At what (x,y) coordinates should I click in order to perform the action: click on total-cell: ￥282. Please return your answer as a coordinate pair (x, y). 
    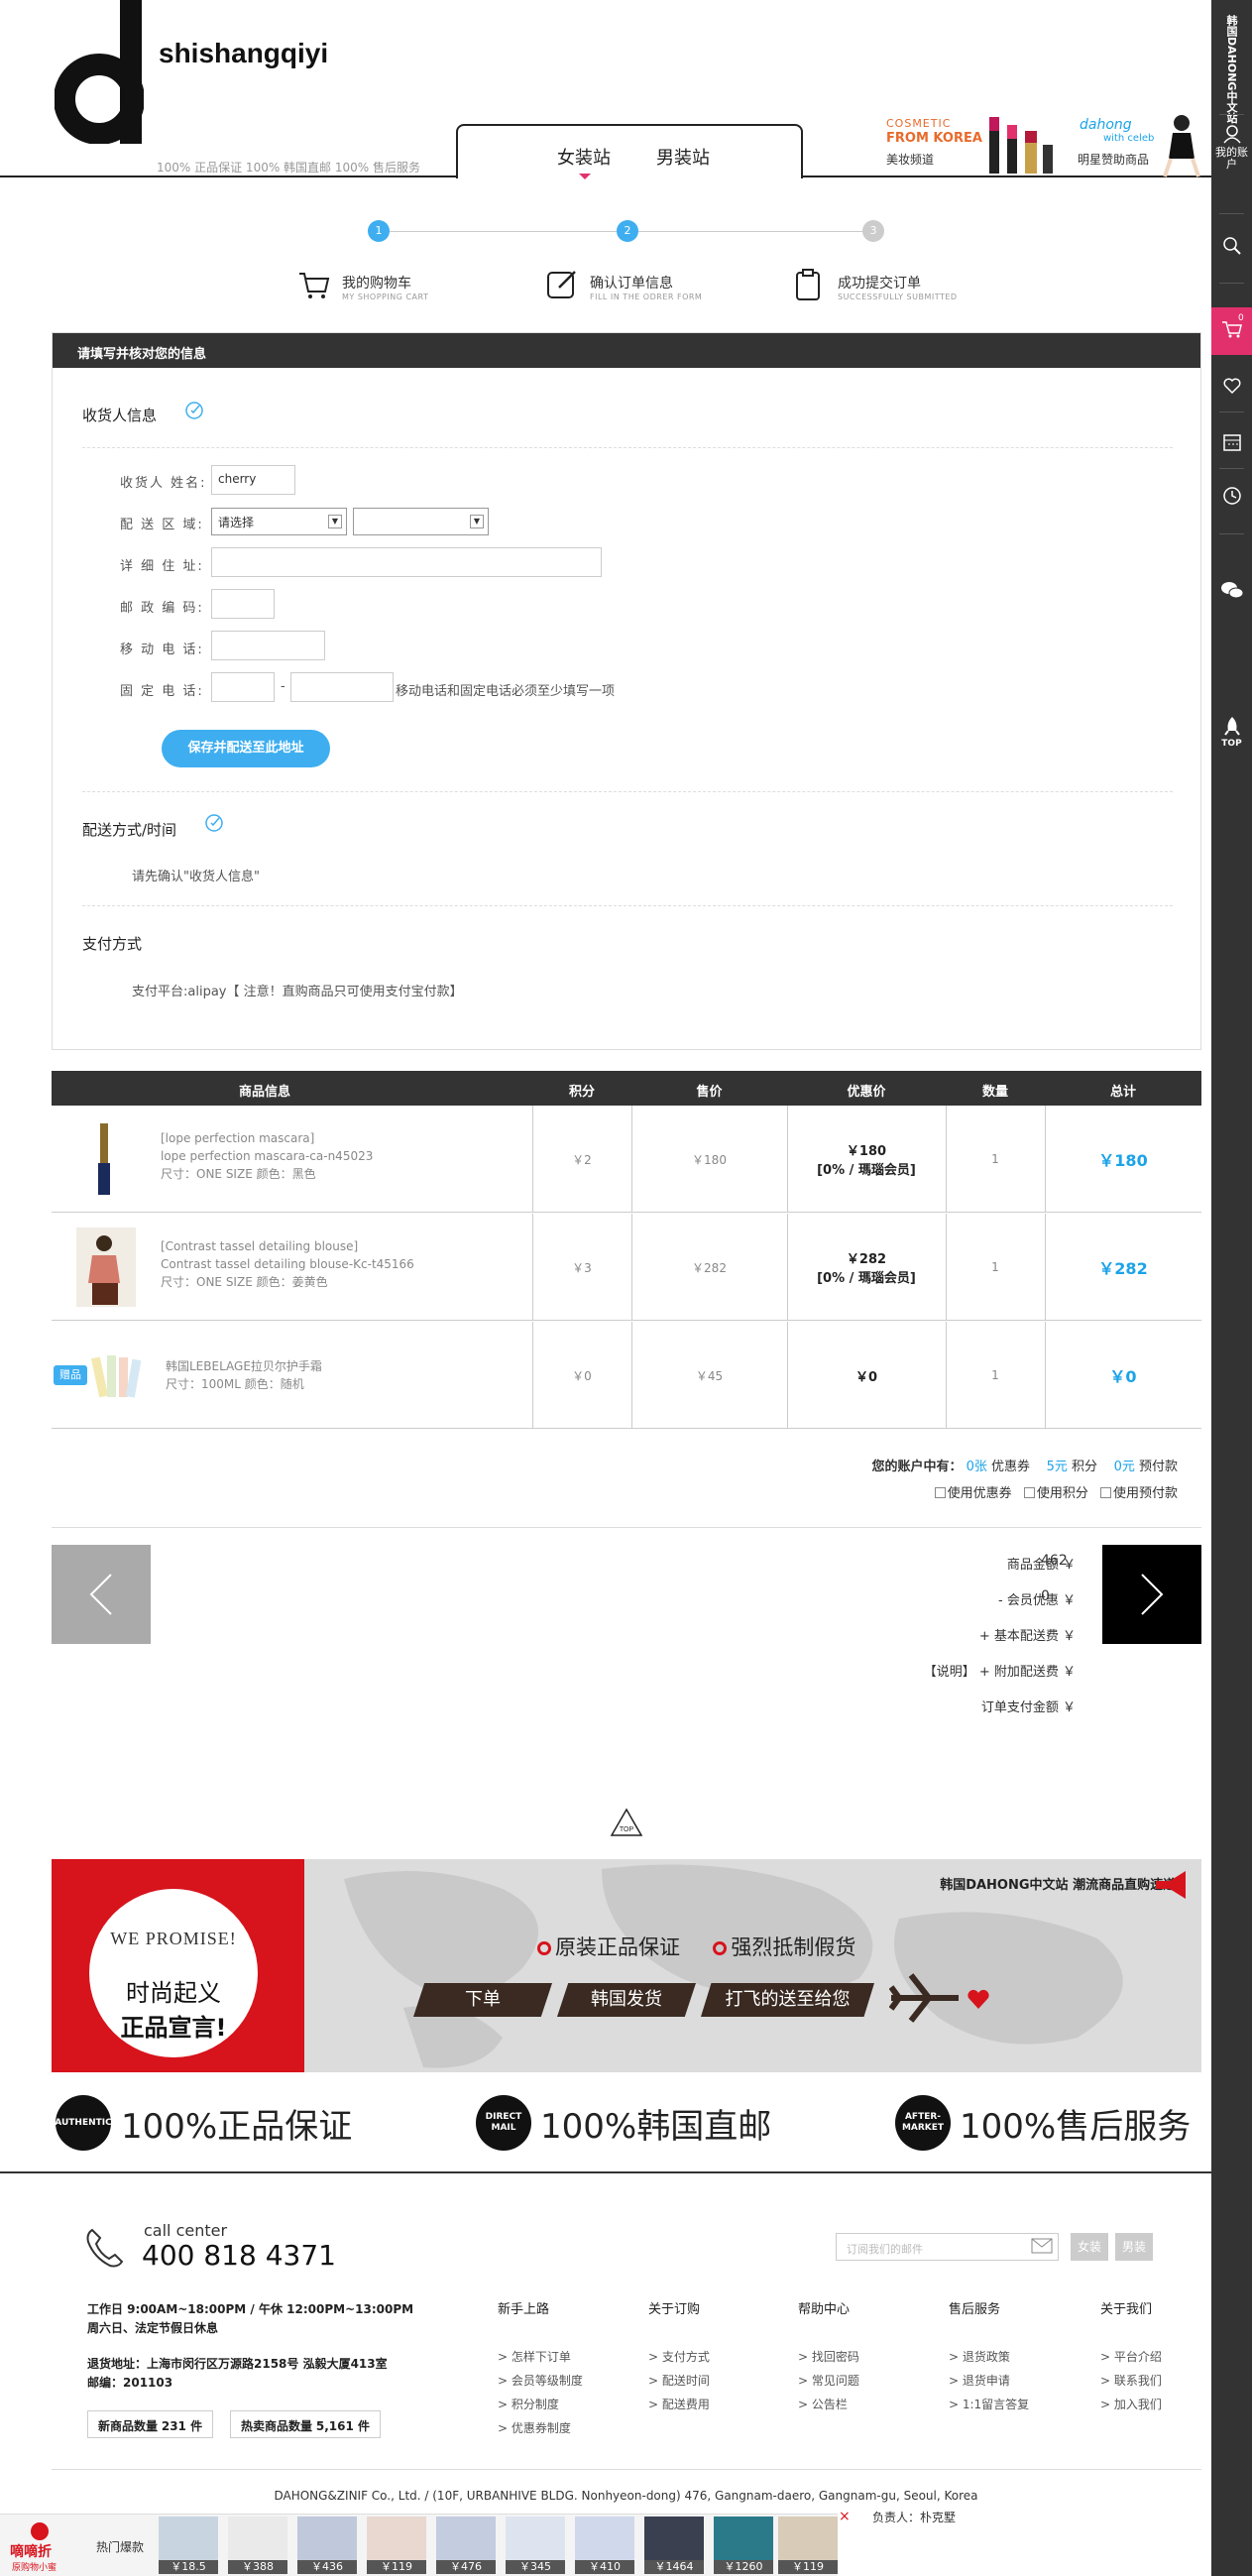
    Looking at the image, I should click on (1123, 1268).